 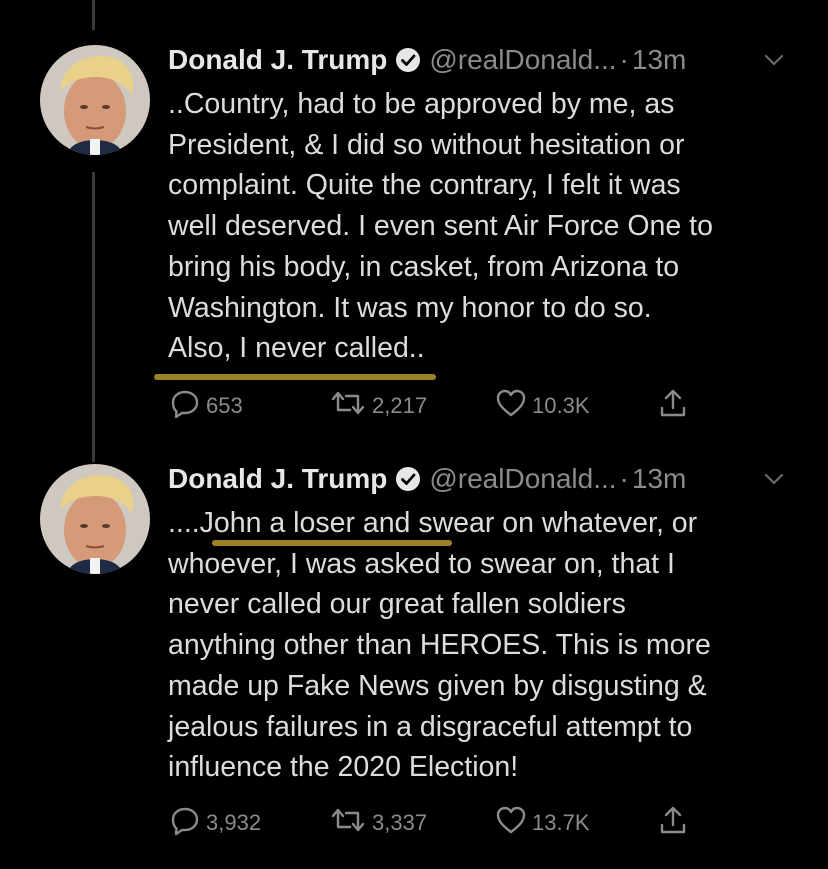 I want to click on reply-button: 3,932, so click(x=214, y=823).